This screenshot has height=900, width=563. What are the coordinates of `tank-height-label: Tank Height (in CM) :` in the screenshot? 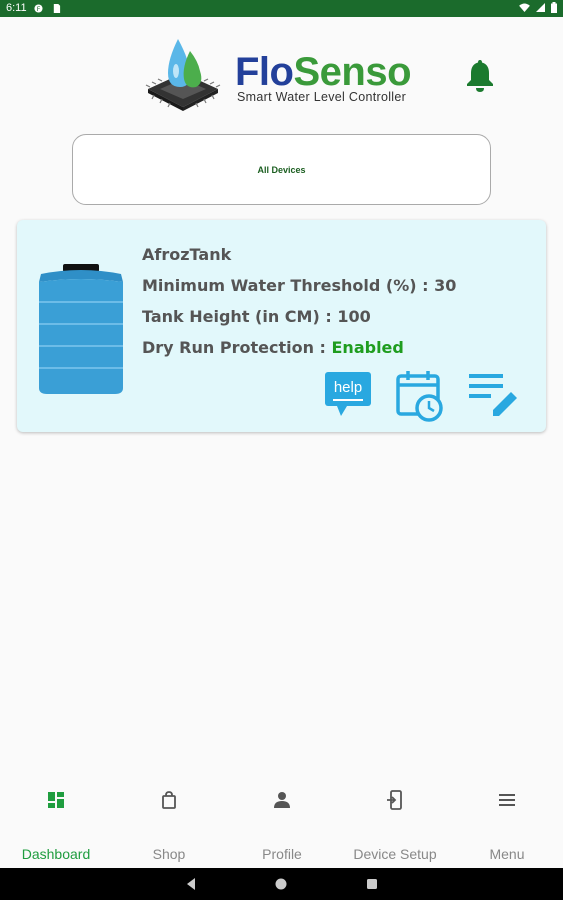 It's located at (240, 316).